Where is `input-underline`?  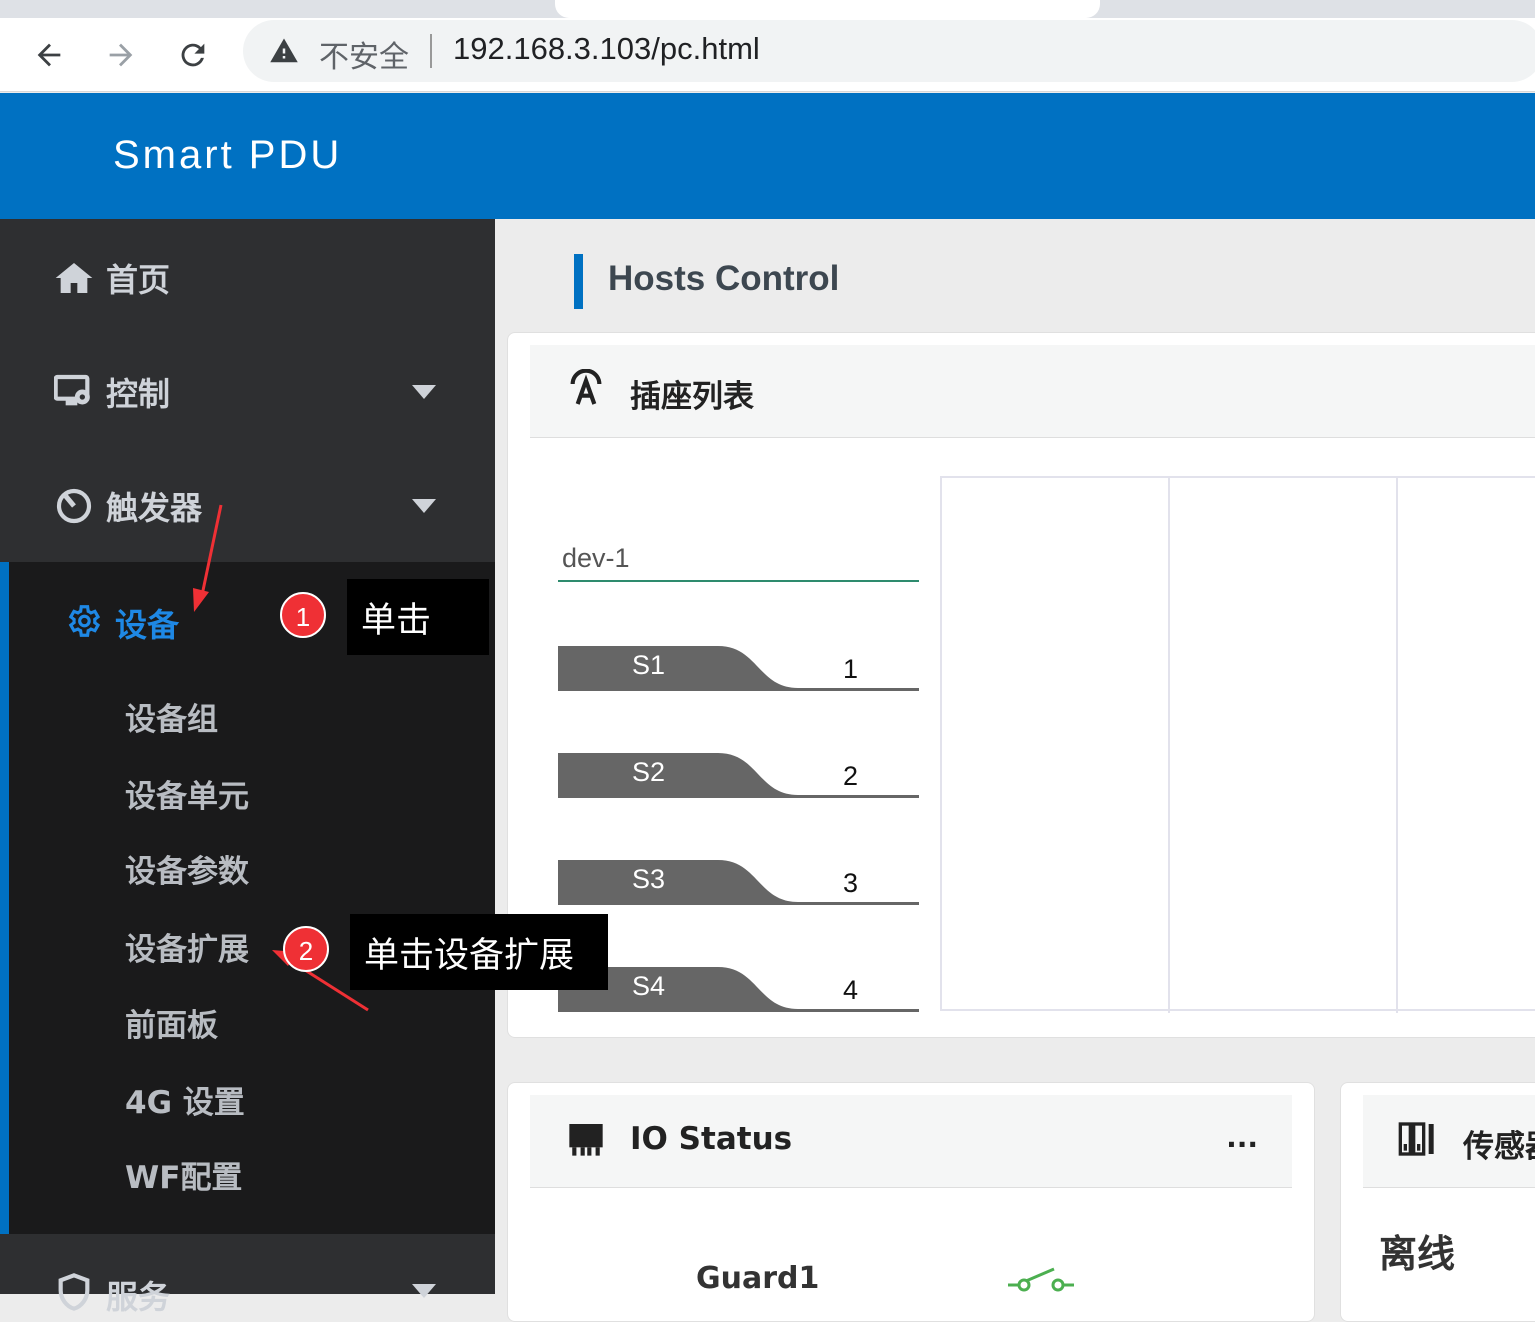
input-underline is located at coordinates (738, 581).